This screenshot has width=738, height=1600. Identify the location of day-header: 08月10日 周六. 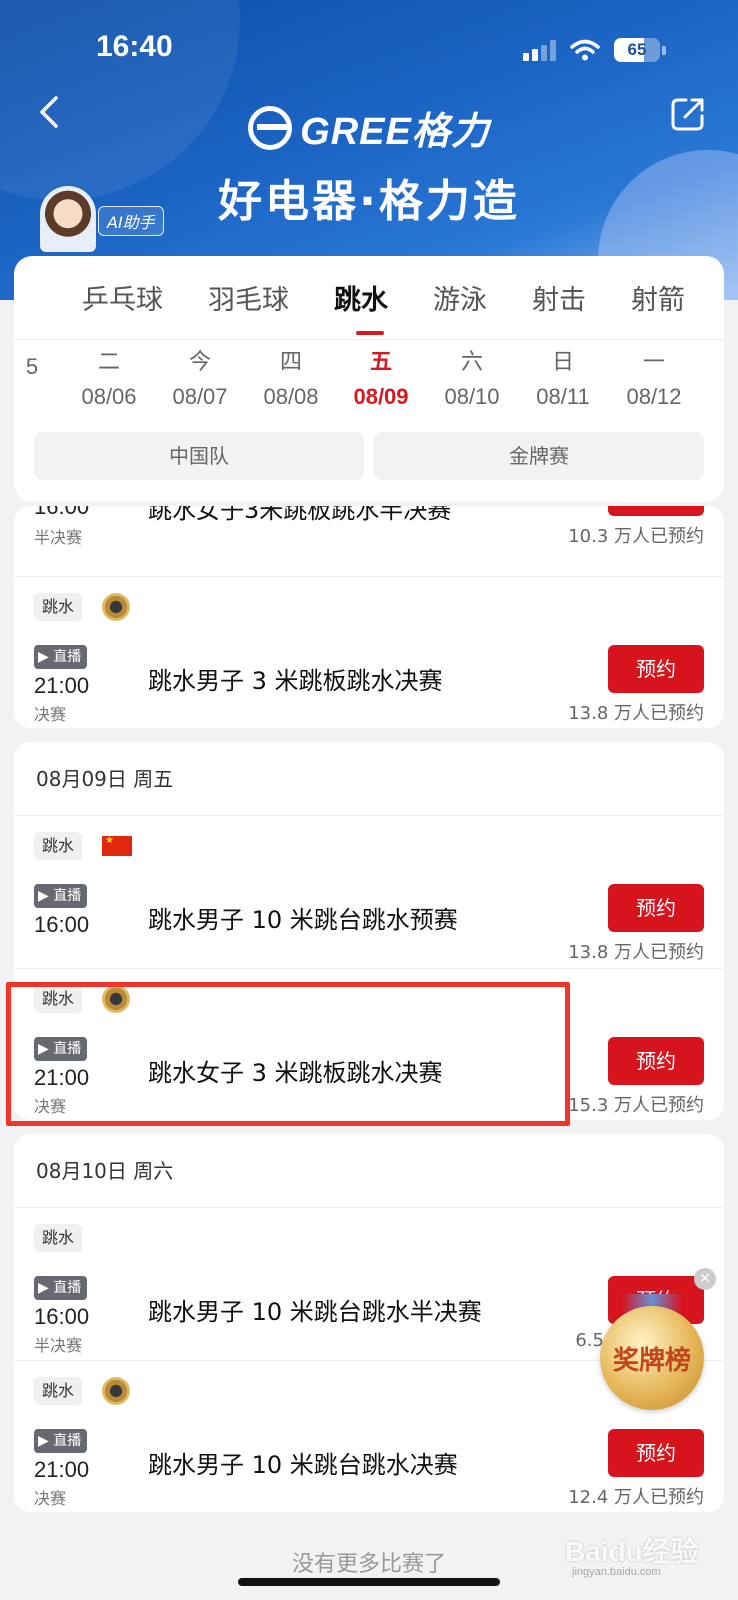
(369, 1171).